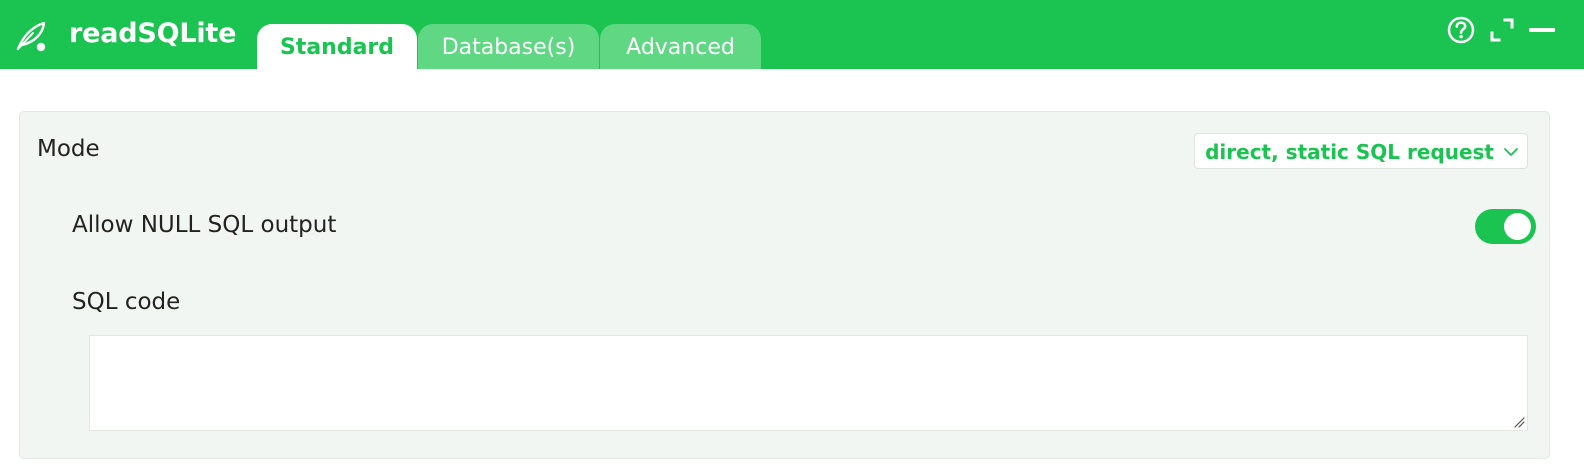 The image size is (1584, 470). Describe the element at coordinates (792, 34) in the screenshot. I see `header-bar: readSQLite Standard Database(s) Advanced` at that location.